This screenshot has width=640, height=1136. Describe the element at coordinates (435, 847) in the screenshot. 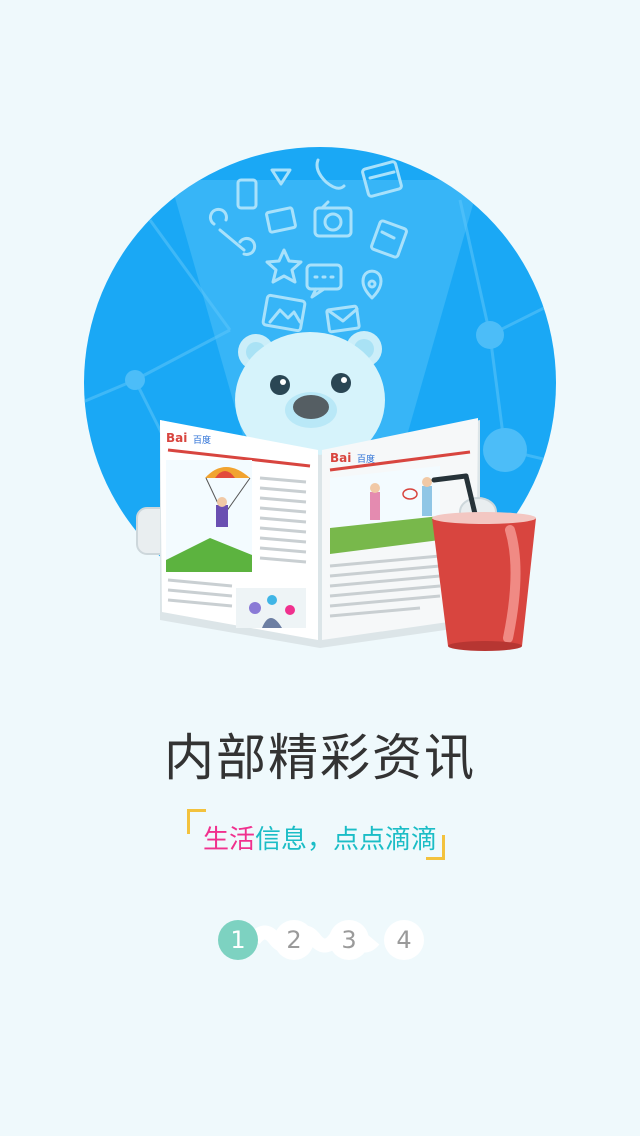

I see `bracket-right-decoration` at that location.